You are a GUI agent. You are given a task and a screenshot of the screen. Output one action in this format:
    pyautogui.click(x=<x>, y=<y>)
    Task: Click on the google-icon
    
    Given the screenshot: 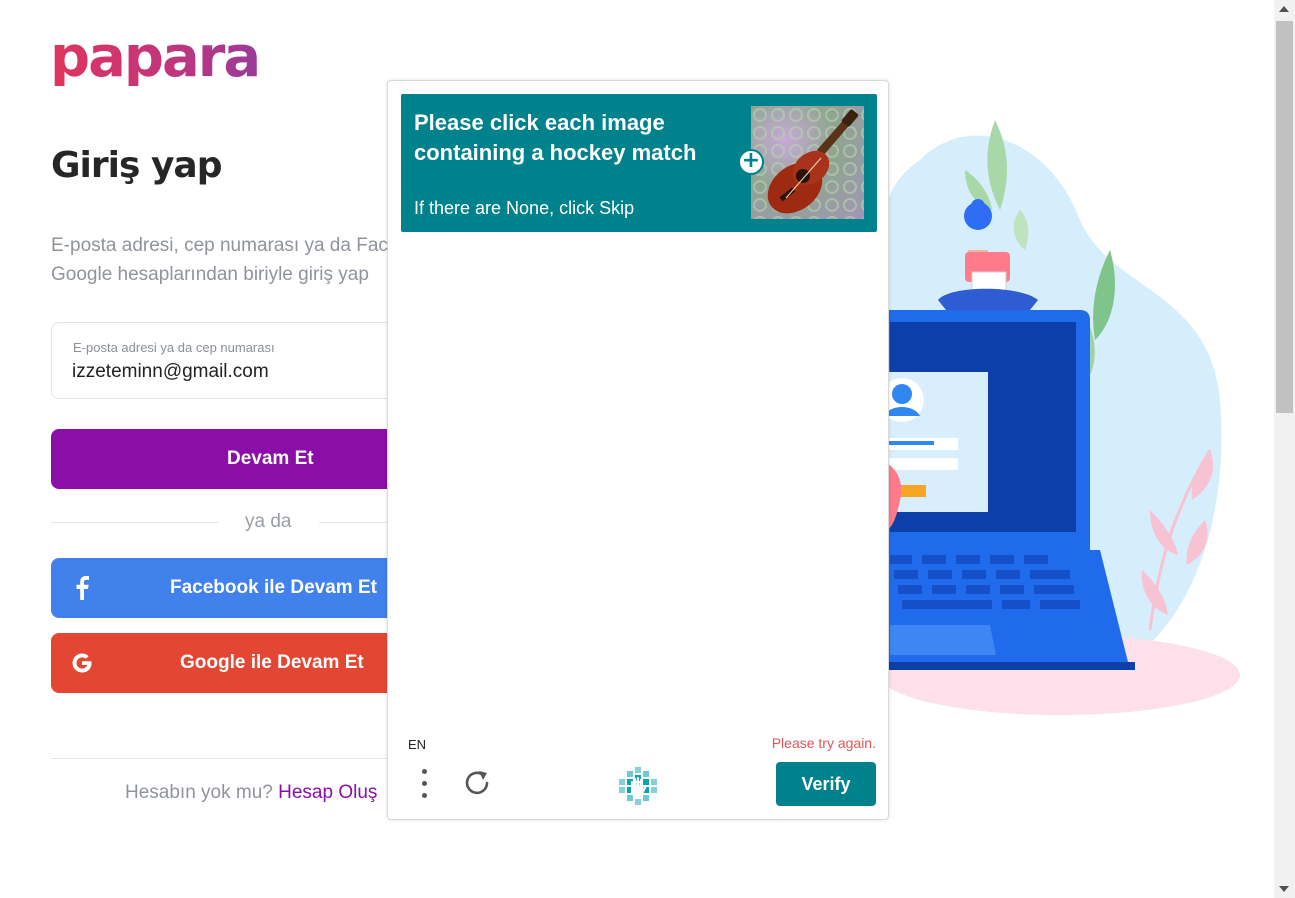 What is the action you would take?
    pyautogui.click(x=82, y=663)
    